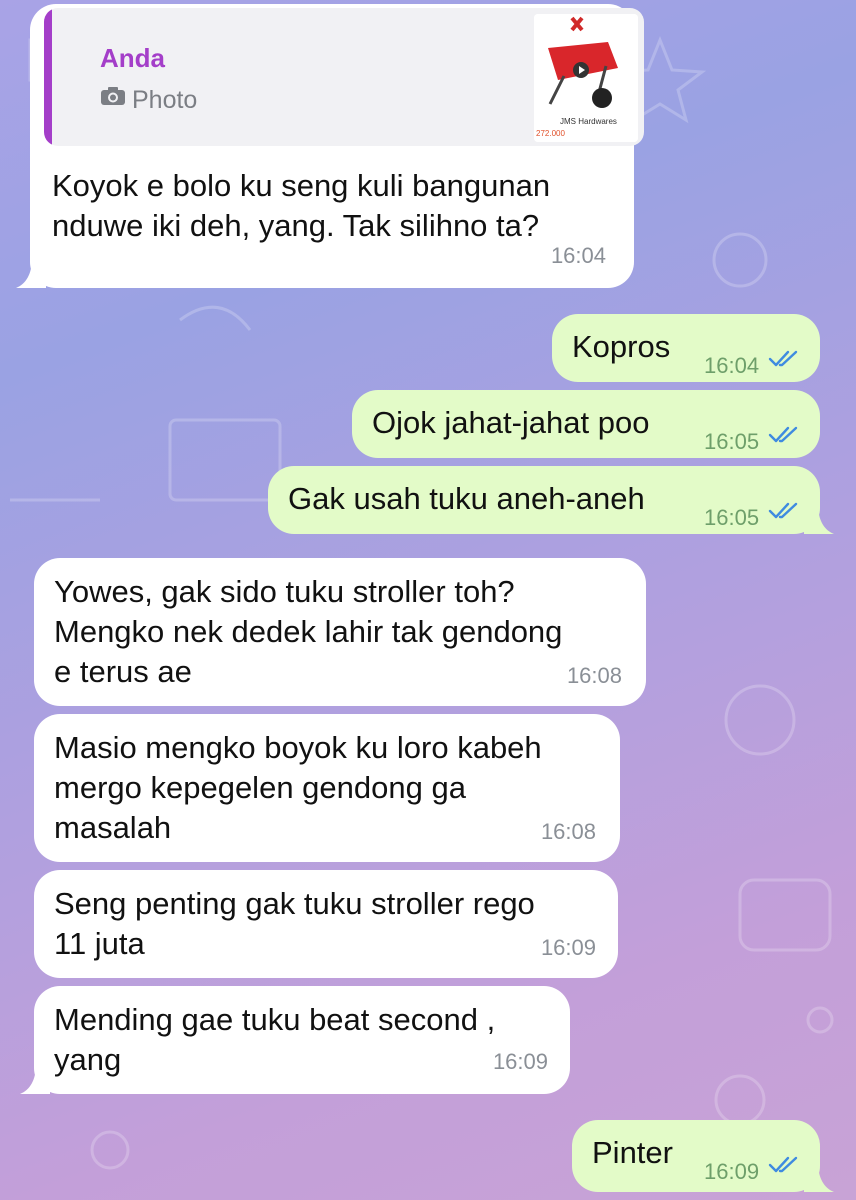 This screenshot has height=1200, width=856. I want to click on message-text: Pinter, so click(632, 1152).